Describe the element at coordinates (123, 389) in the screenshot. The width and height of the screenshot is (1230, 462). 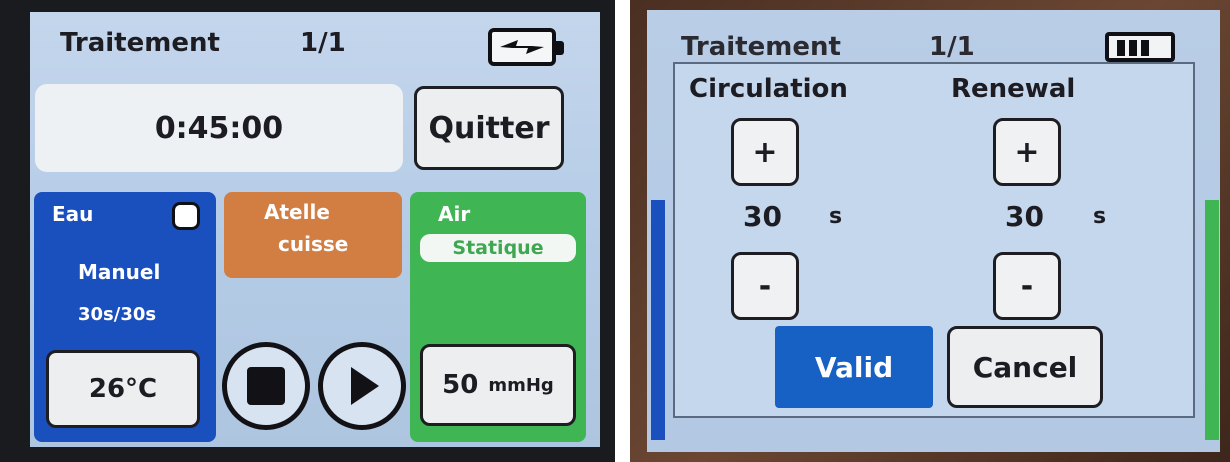
I see `temperature-button: 26°C` at that location.